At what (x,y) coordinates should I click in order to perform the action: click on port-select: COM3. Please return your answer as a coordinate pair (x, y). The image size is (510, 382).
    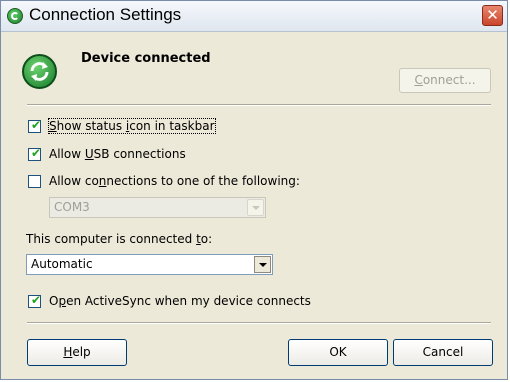
    Looking at the image, I should click on (157, 207).